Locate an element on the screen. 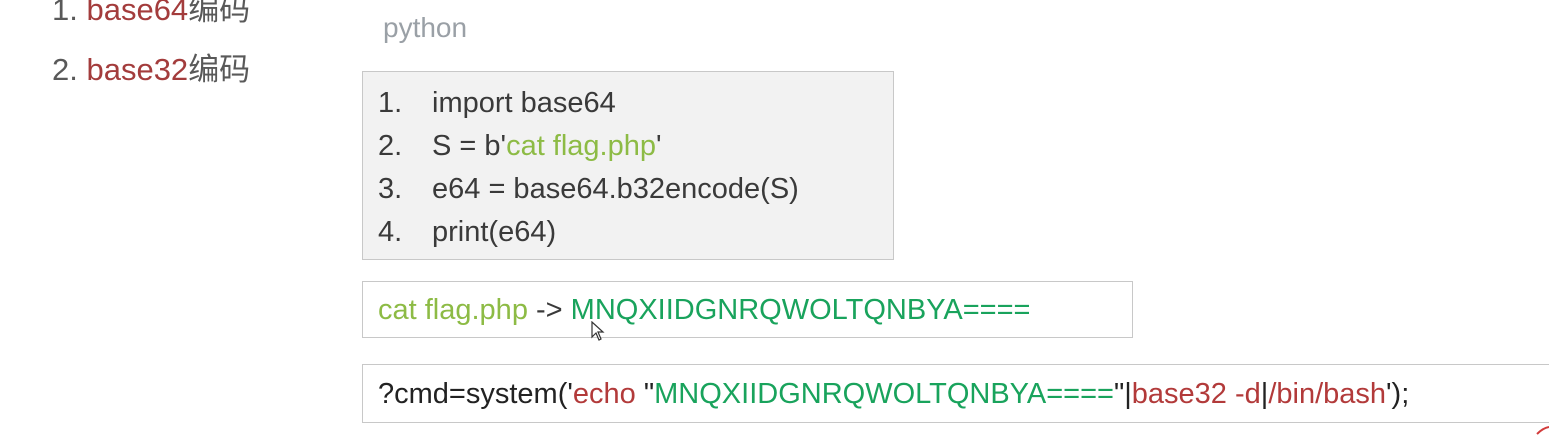  cmd-quote-open: " is located at coordinates (645, 394).